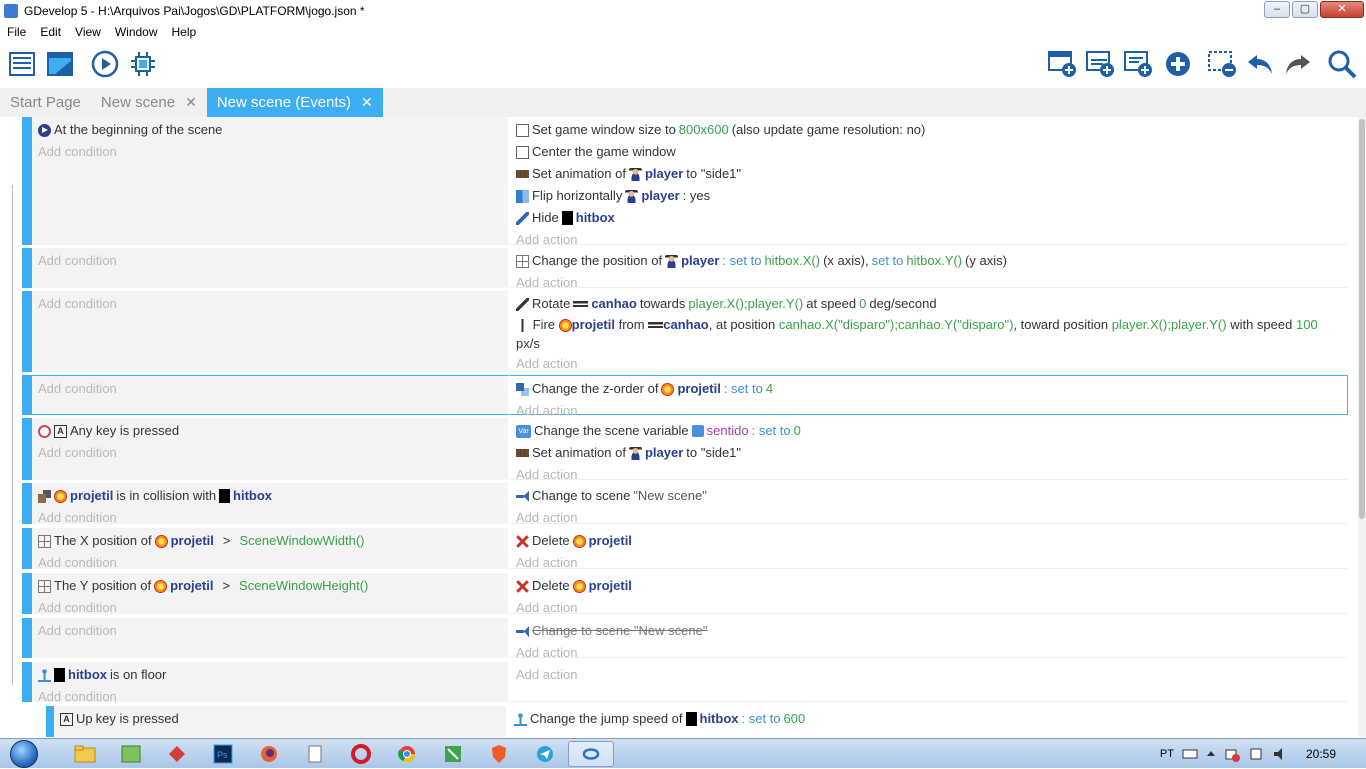 The image size is (1366, 769). Describe the element at coordinates (407, 754) in the screenshot. I see `taskbar-chrome` at that location.